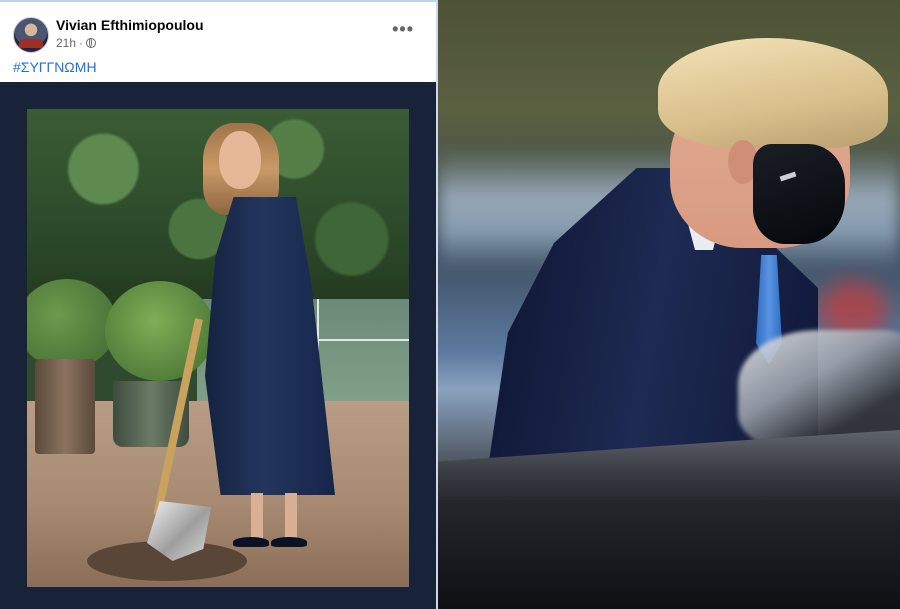  I want to click on woman-face, so click(240, 160).